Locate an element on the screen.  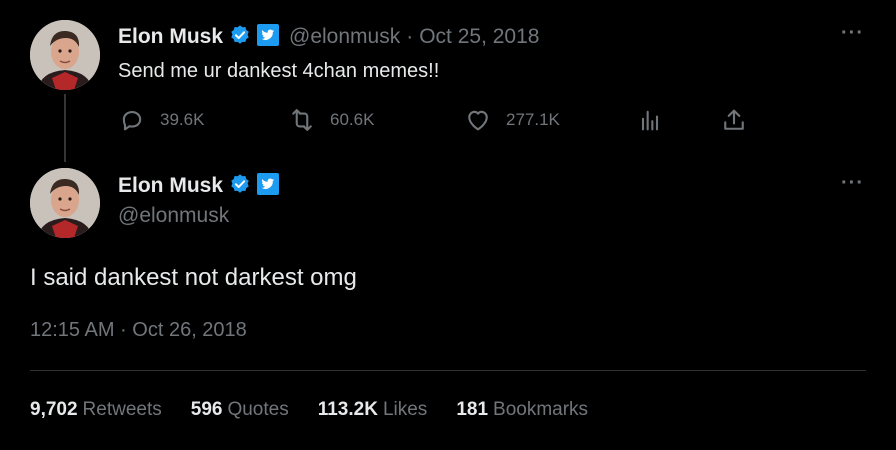
share-icon is located at coordinates (734, 119).